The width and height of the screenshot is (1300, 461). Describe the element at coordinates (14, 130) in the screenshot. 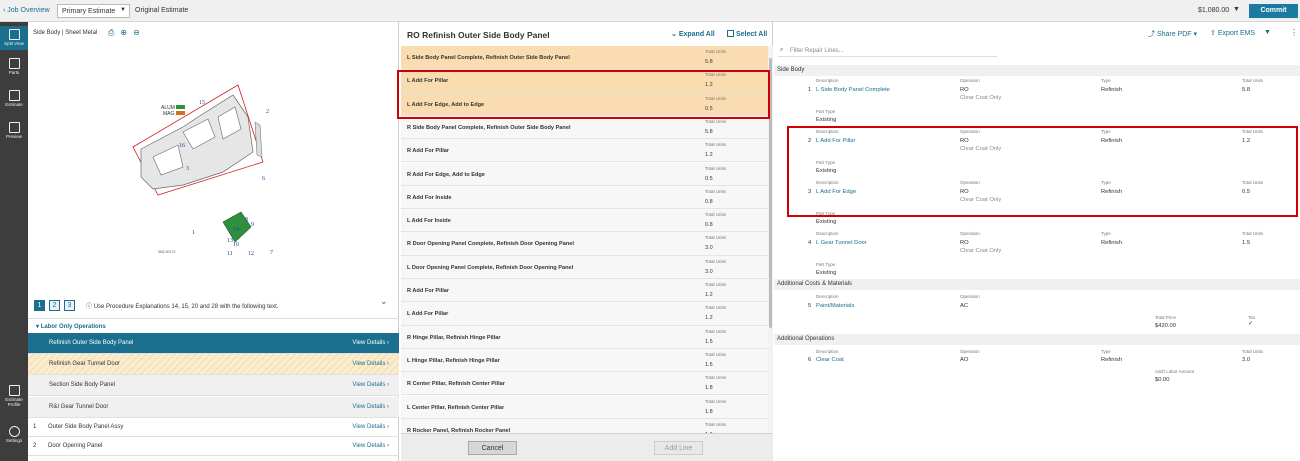

I see `nav-preview: Preview` at that location.